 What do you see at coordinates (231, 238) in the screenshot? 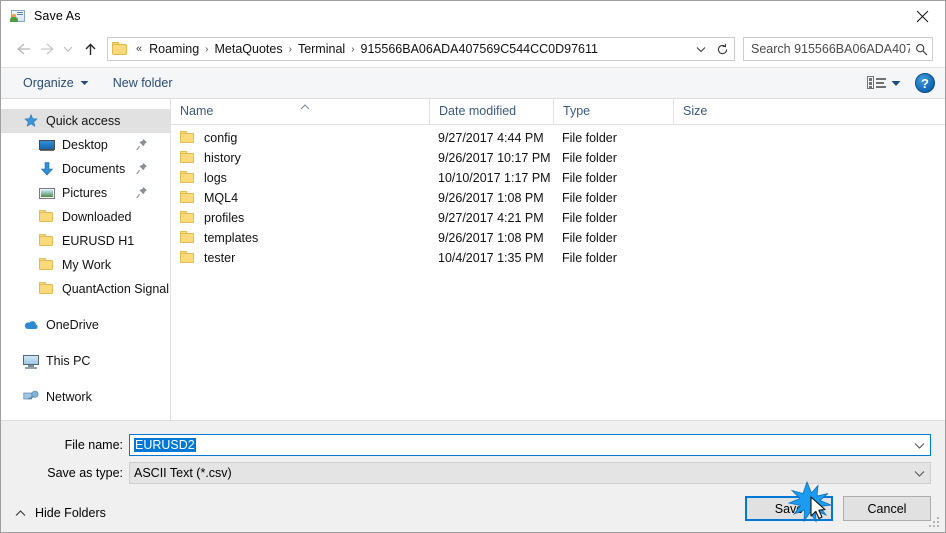
I see `file-name: templates` at bounding box center [231, 238].